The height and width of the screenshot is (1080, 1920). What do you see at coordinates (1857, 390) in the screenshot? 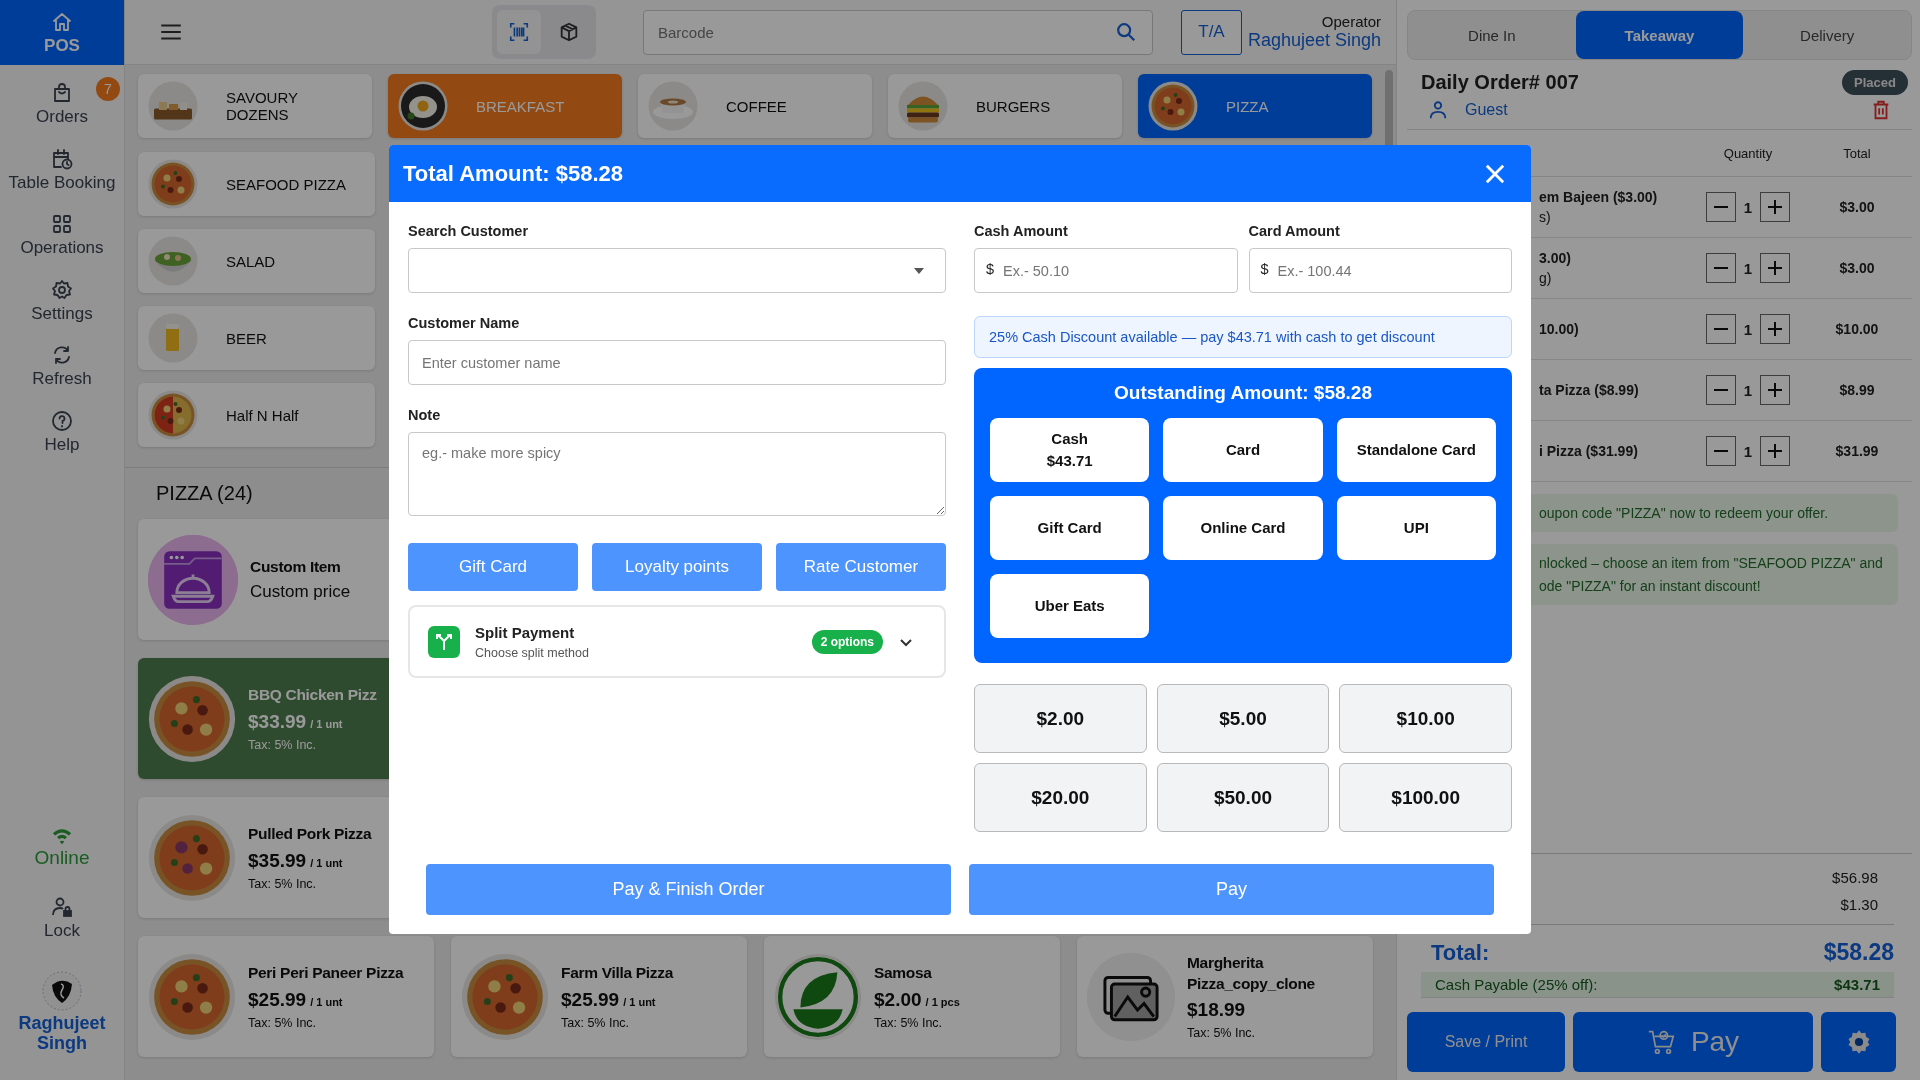
I see `item-total: $8.99` at bounding box center [1857, 390].